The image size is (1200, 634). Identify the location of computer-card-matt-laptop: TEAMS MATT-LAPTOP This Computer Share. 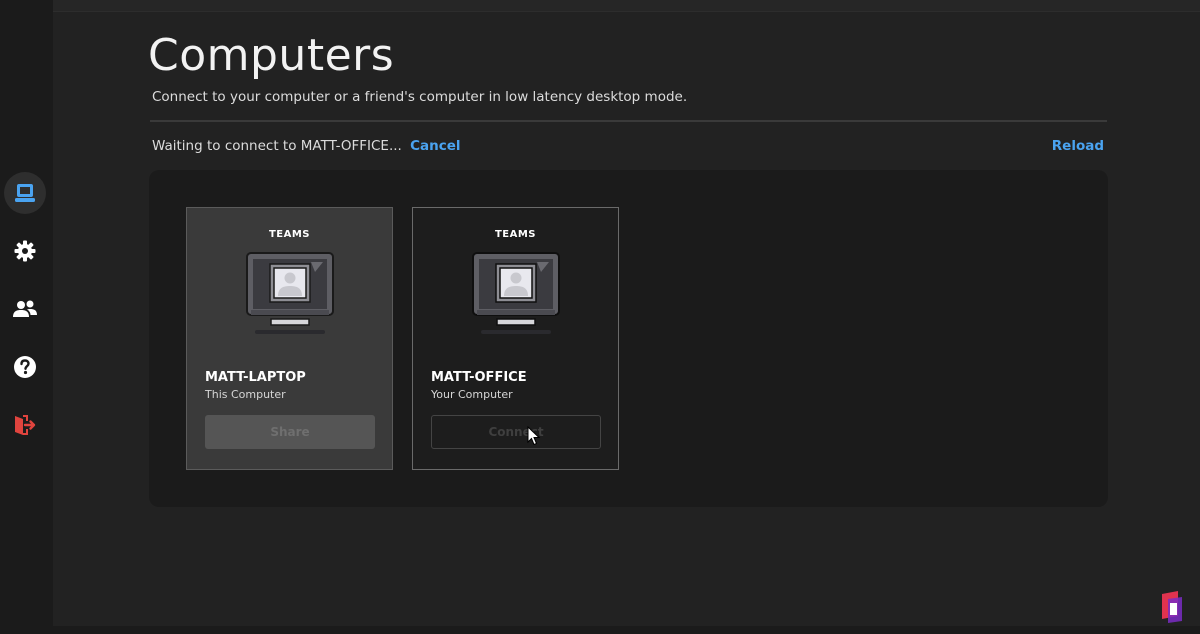
(289, 338).